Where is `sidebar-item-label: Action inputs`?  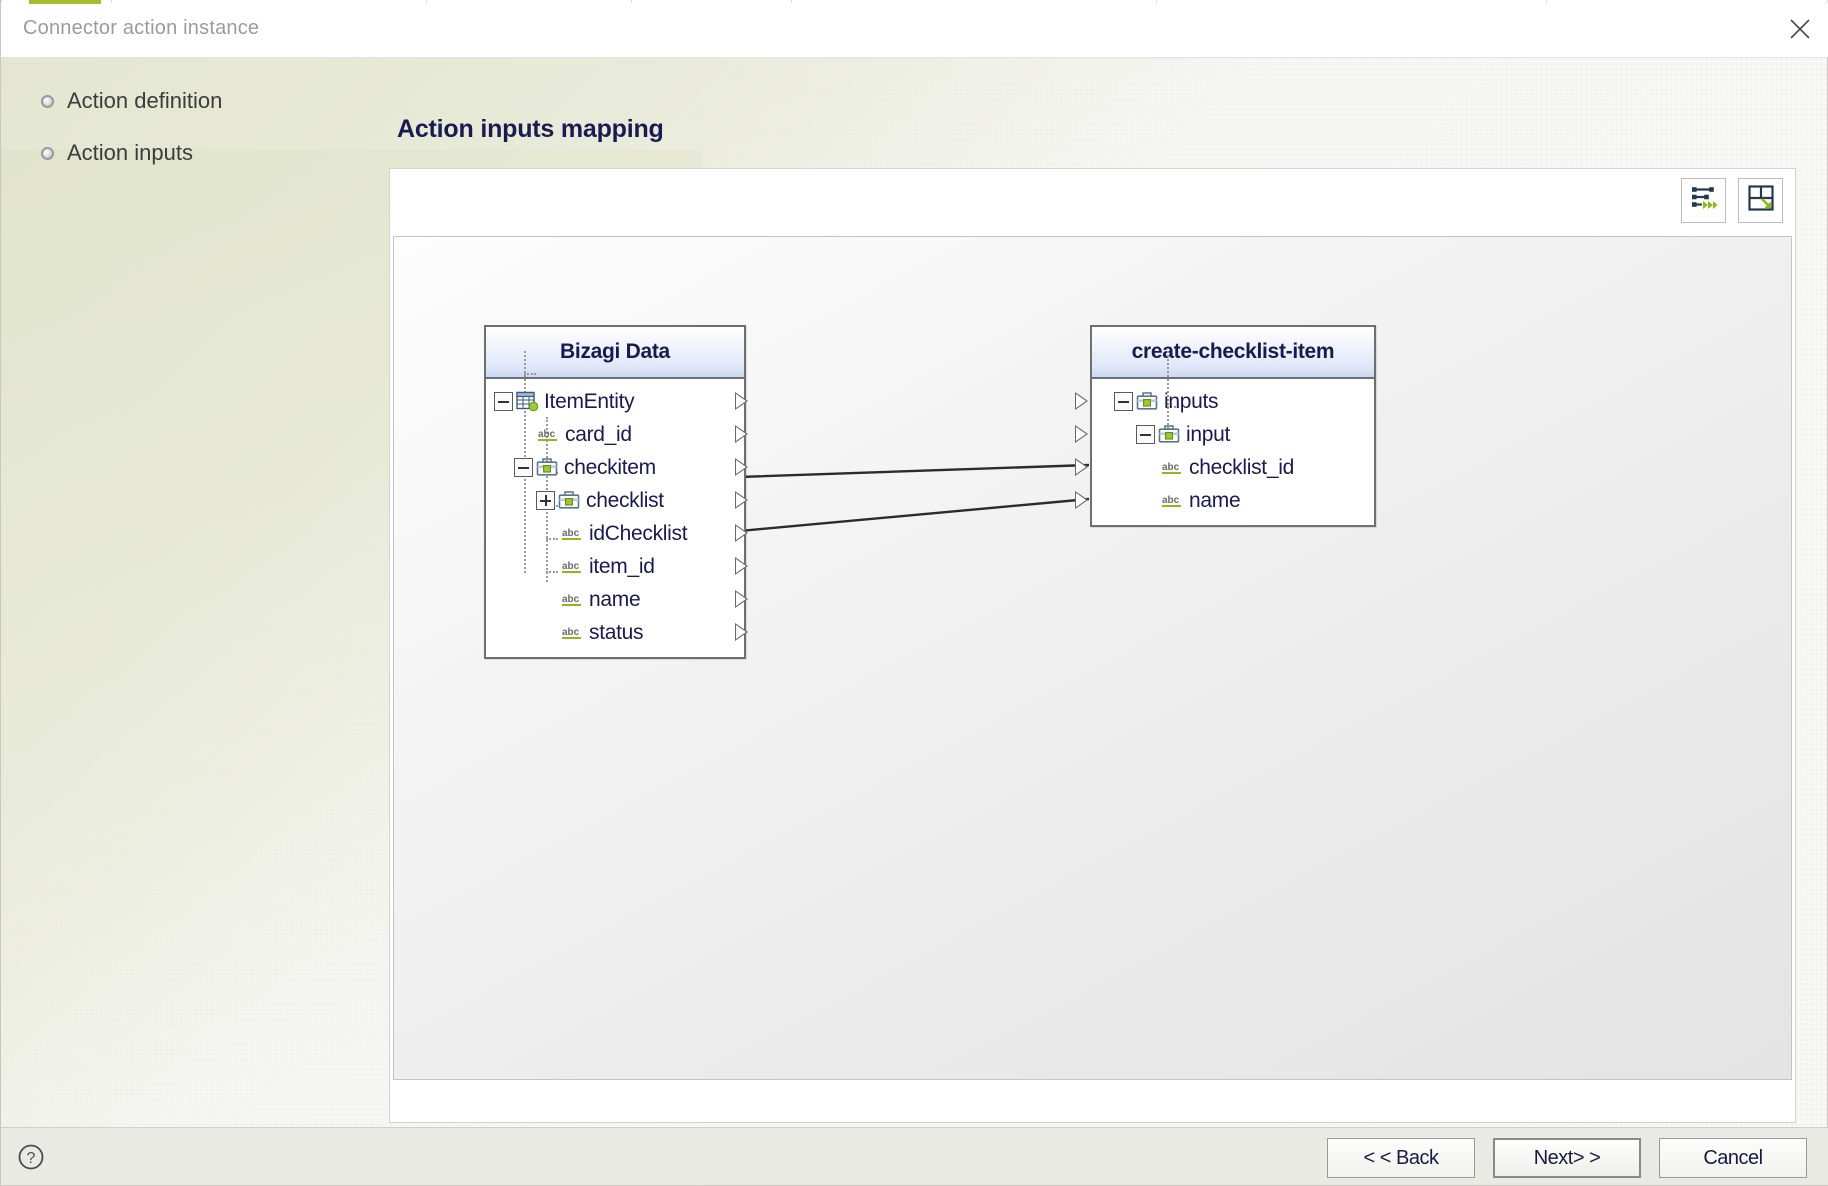 sidebar-item-label: Action inputs is located at coordinates (130, 152).